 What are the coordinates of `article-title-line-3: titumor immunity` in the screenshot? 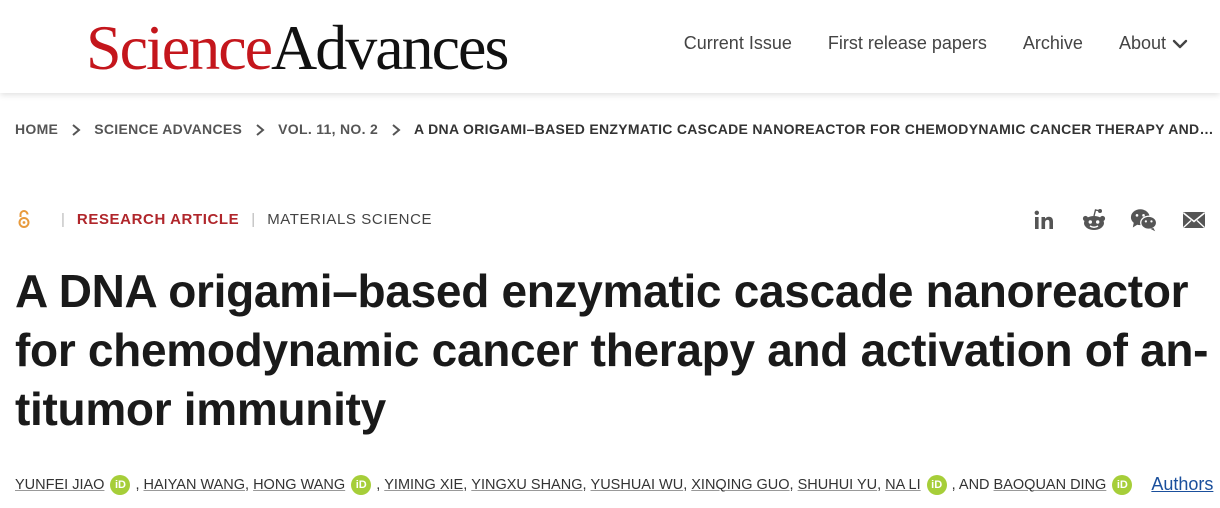 It's located at (200, 409).